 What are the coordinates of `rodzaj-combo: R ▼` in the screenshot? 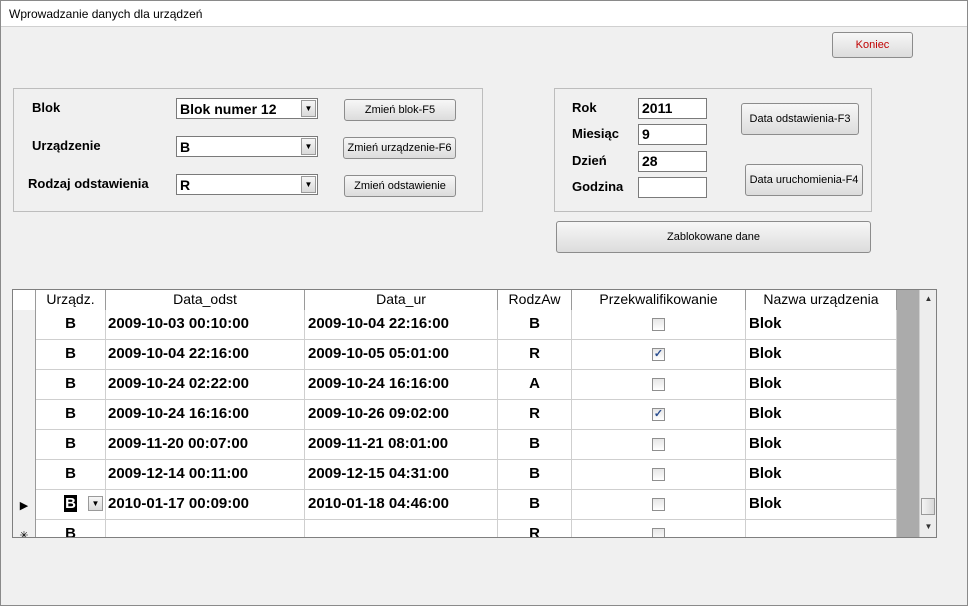 It's located at (247, 184).